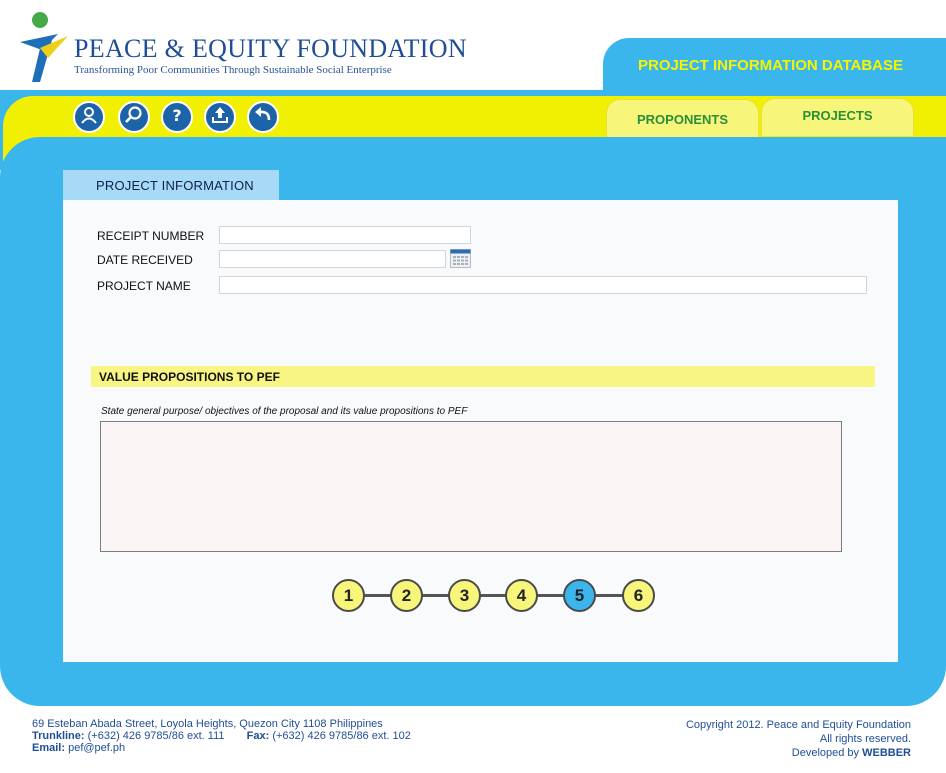  Describe the element at coordinates (543, 285) in the screenshot. I see `project-name-field` at that location.